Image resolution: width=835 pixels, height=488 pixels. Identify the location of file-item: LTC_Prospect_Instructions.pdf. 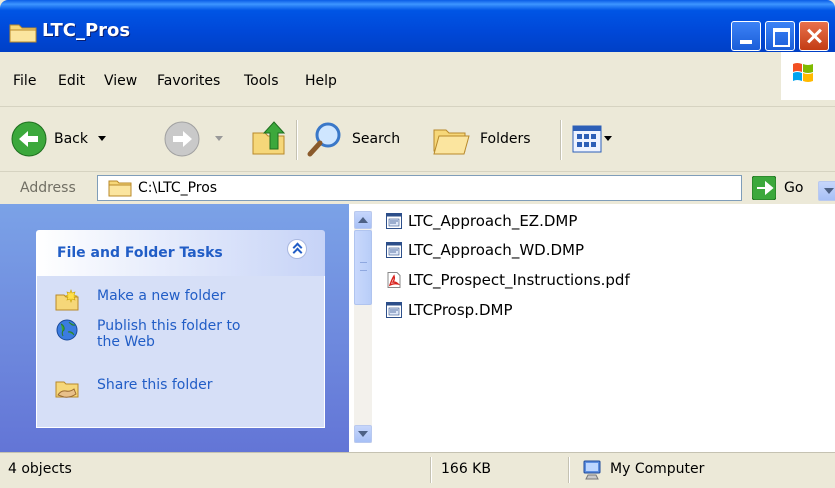
(508, 280).